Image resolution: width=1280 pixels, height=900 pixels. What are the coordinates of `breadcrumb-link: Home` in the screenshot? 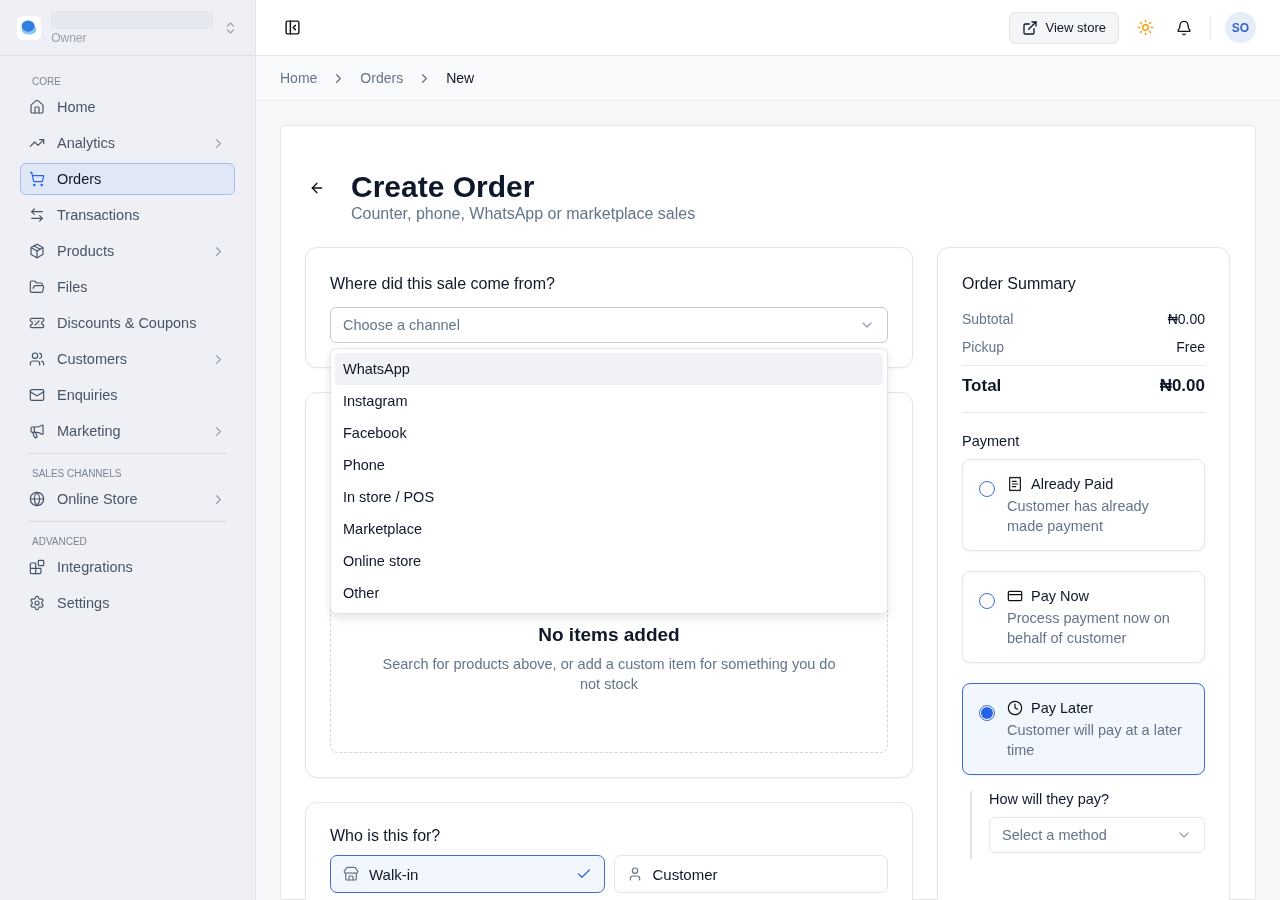 It's located at (299, 78).